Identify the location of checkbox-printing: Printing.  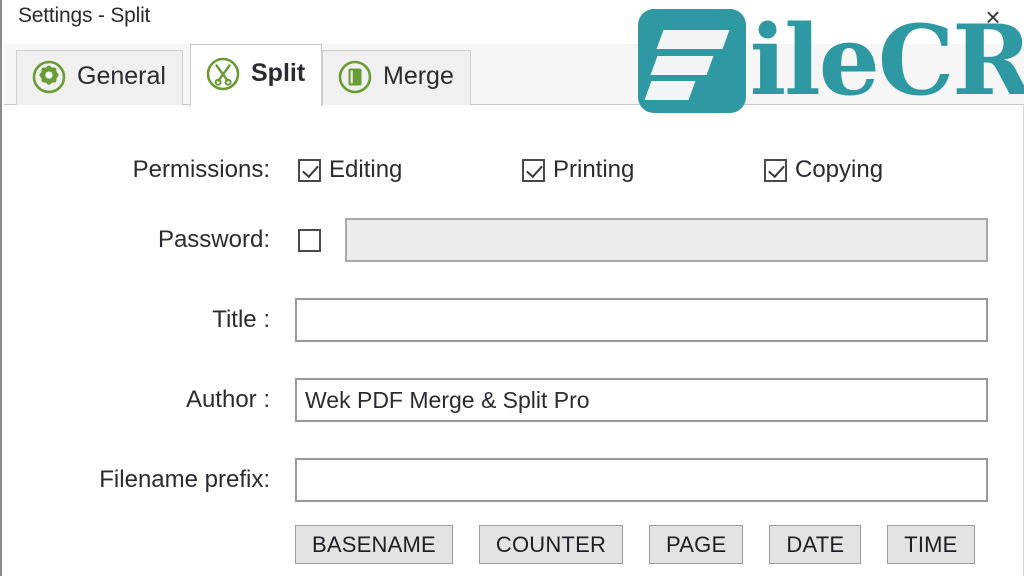
(578, 170).